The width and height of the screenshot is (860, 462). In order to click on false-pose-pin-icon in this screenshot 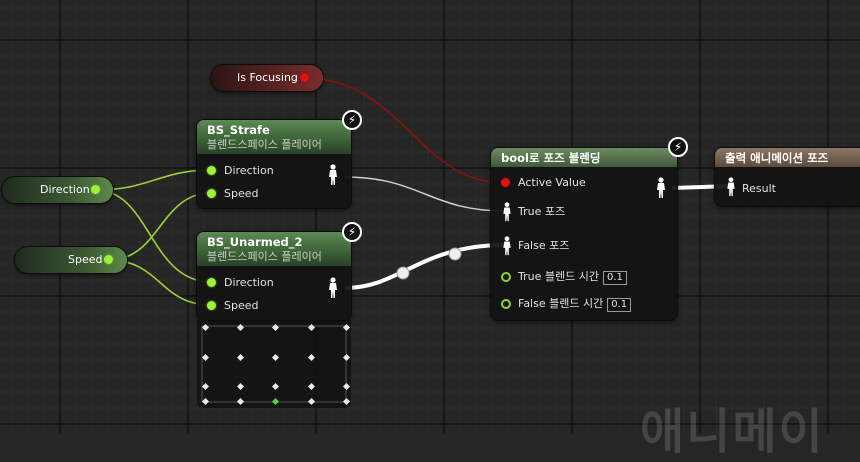, I will do `click(507, 246)`.